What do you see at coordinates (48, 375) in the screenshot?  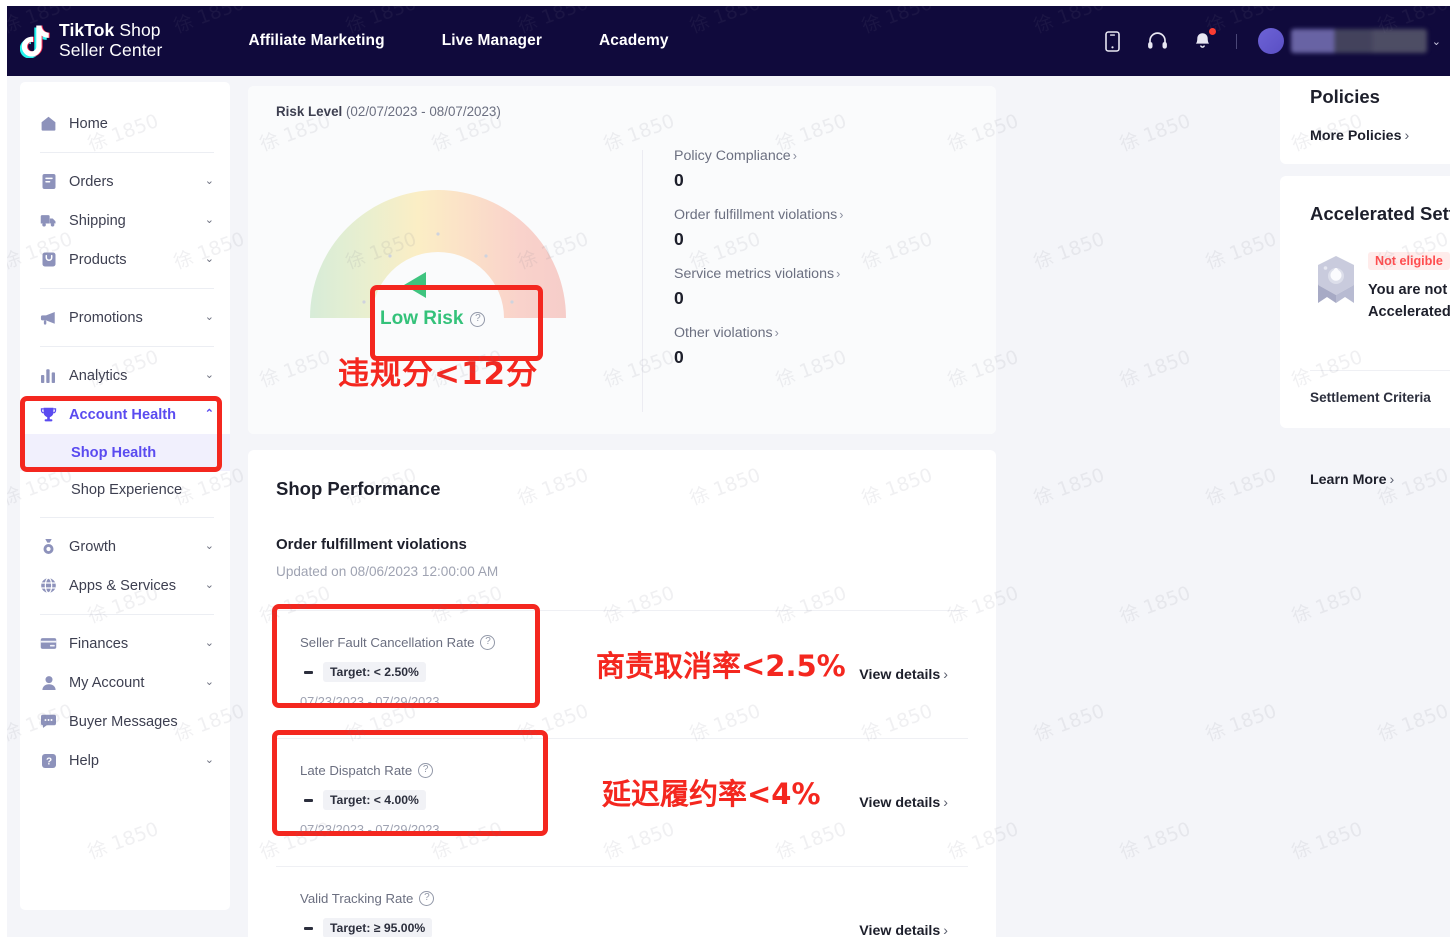 I see `analytics-icon` at bounding box center [48, 375].